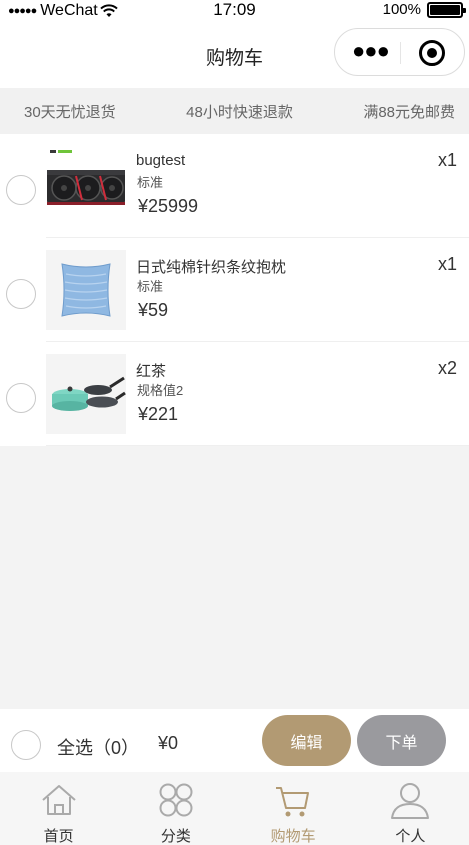  I want to click on cookware-set-image, so click(86, 394).